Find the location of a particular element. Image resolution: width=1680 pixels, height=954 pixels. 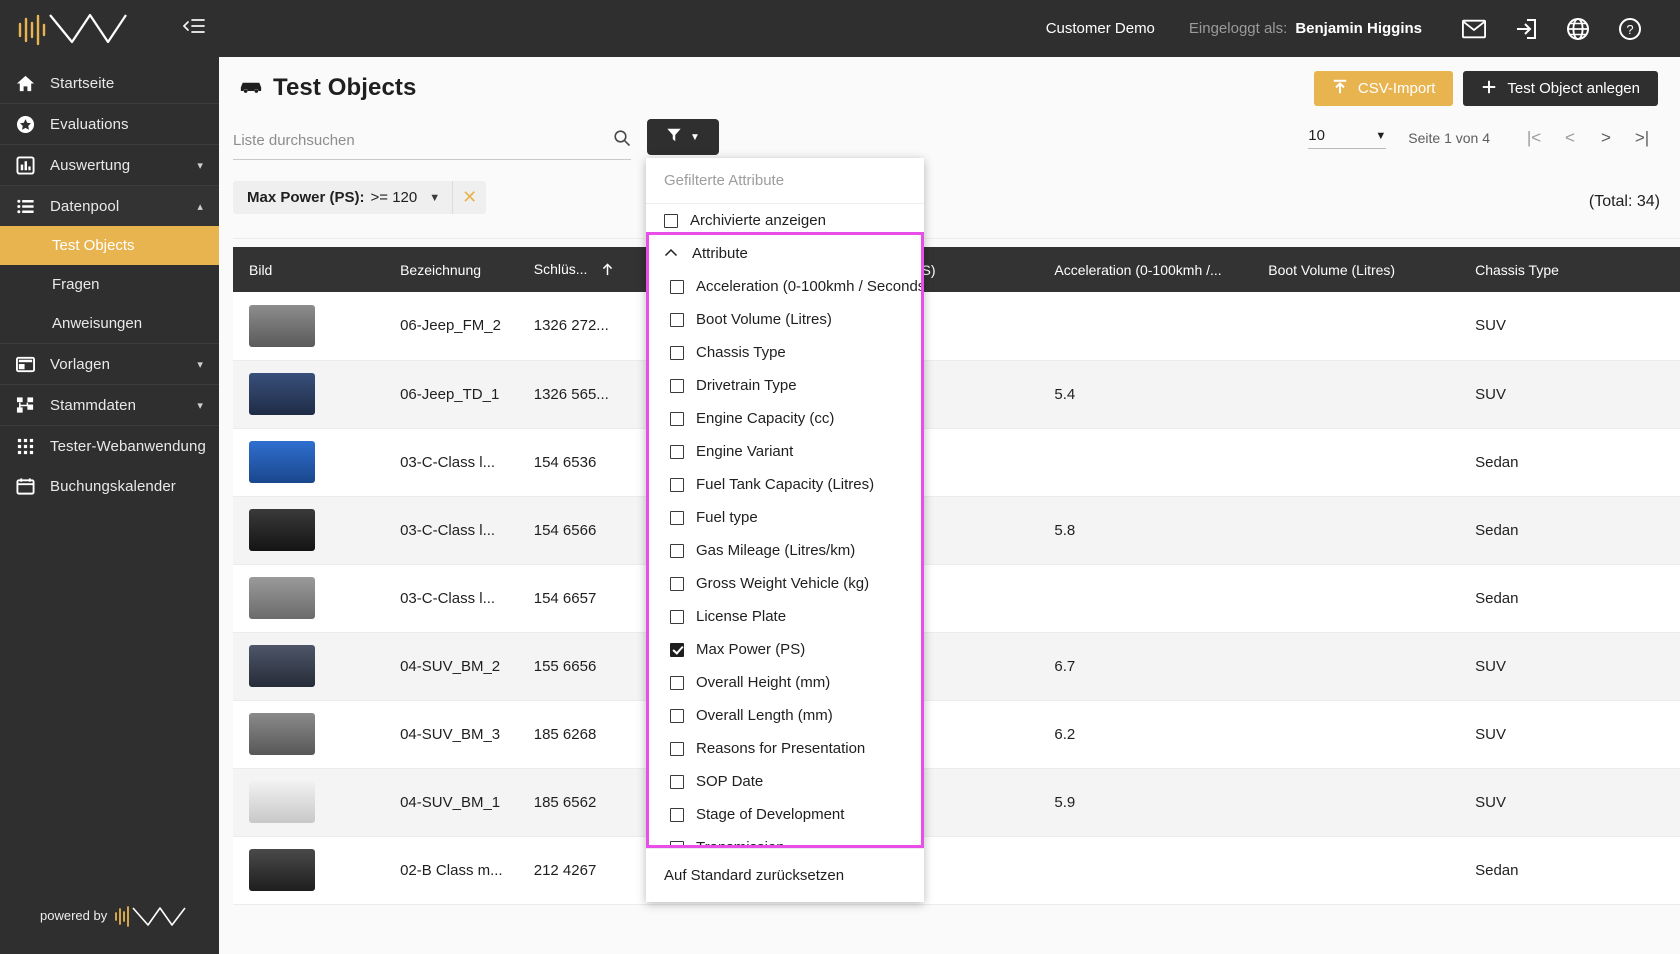

mail-icon is located at coordinates (1474, 29).